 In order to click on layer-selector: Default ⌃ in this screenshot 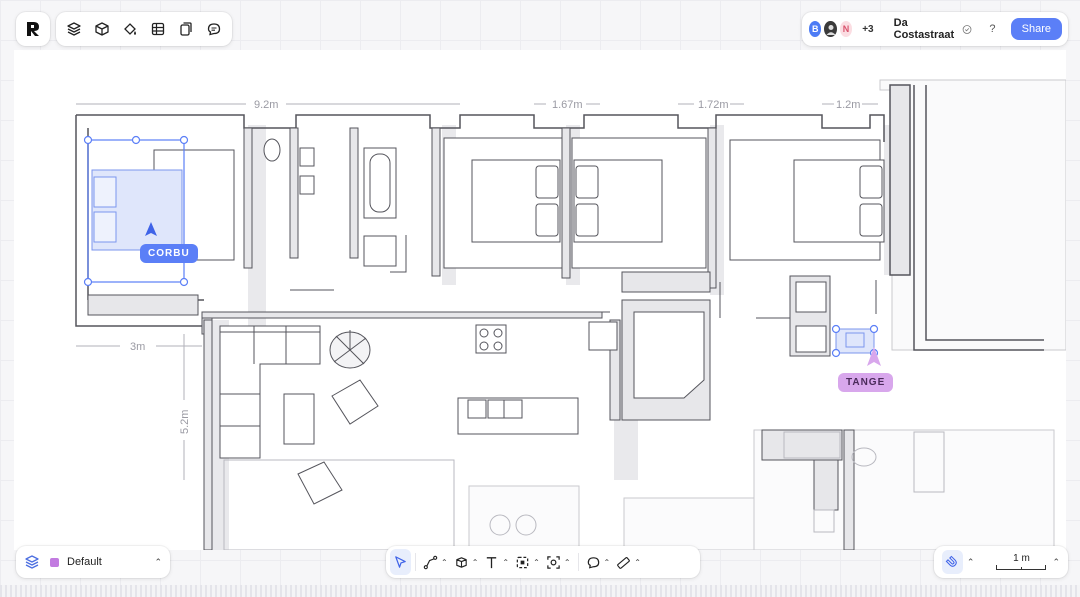, I will do `click(93, 562)`.